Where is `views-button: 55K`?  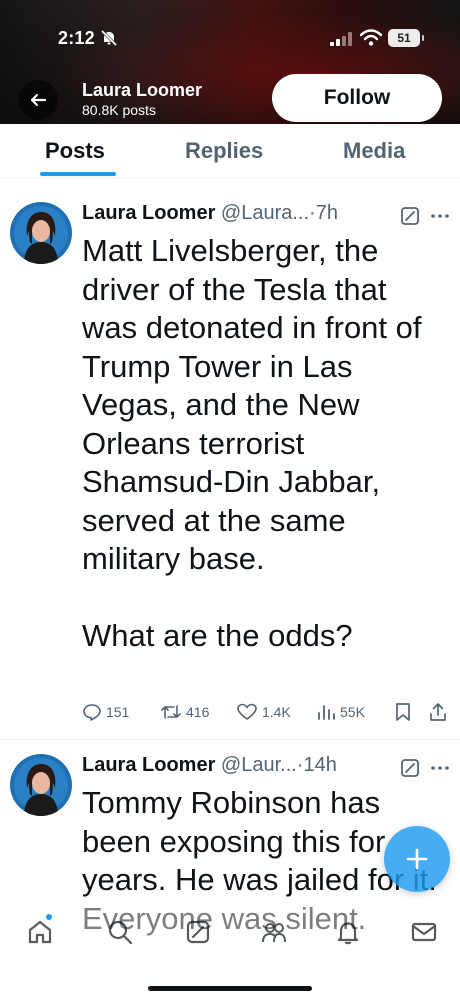 views-button: 55K is located at coordinates (340, 712).